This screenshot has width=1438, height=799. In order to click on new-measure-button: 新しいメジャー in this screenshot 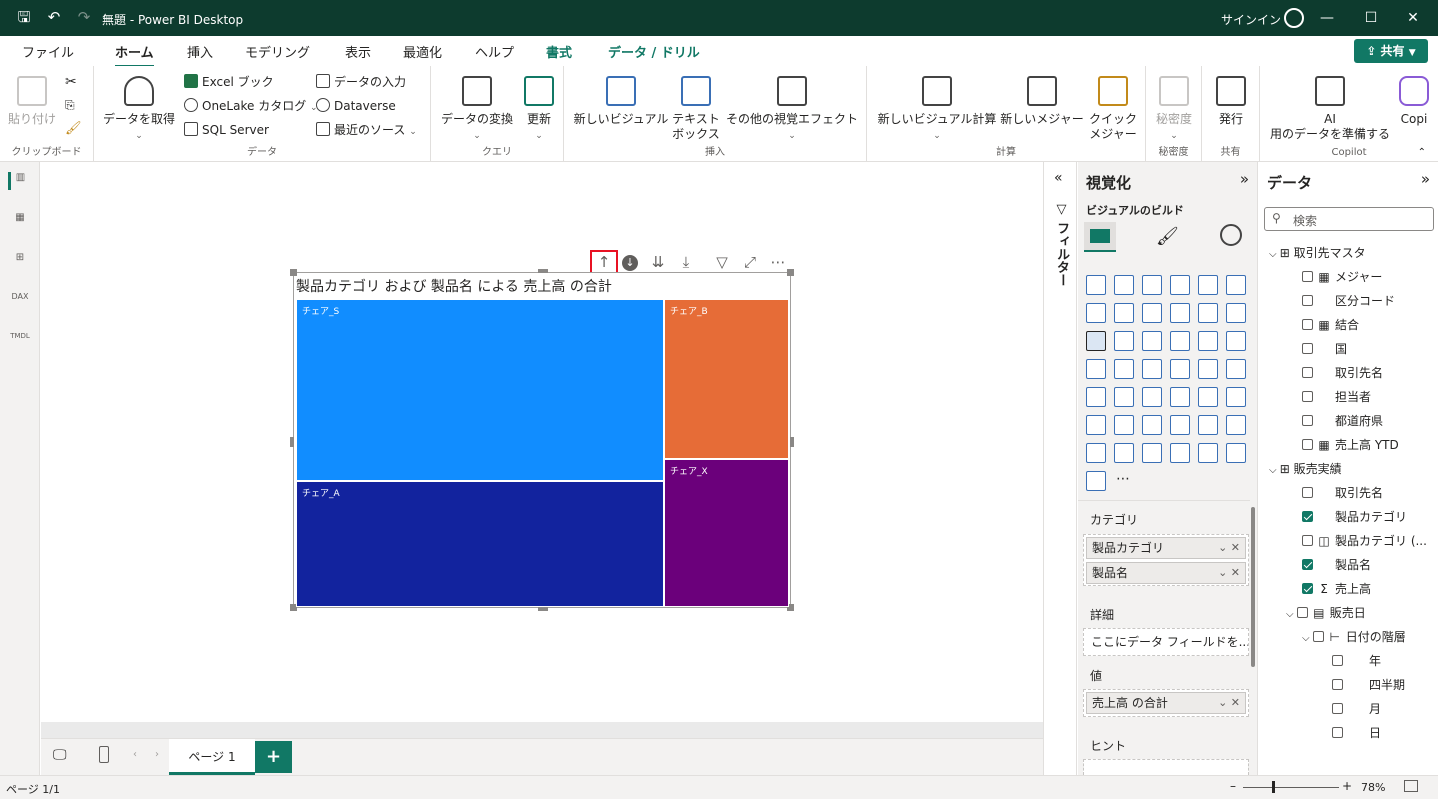, I will do `click(1042, 101)`.